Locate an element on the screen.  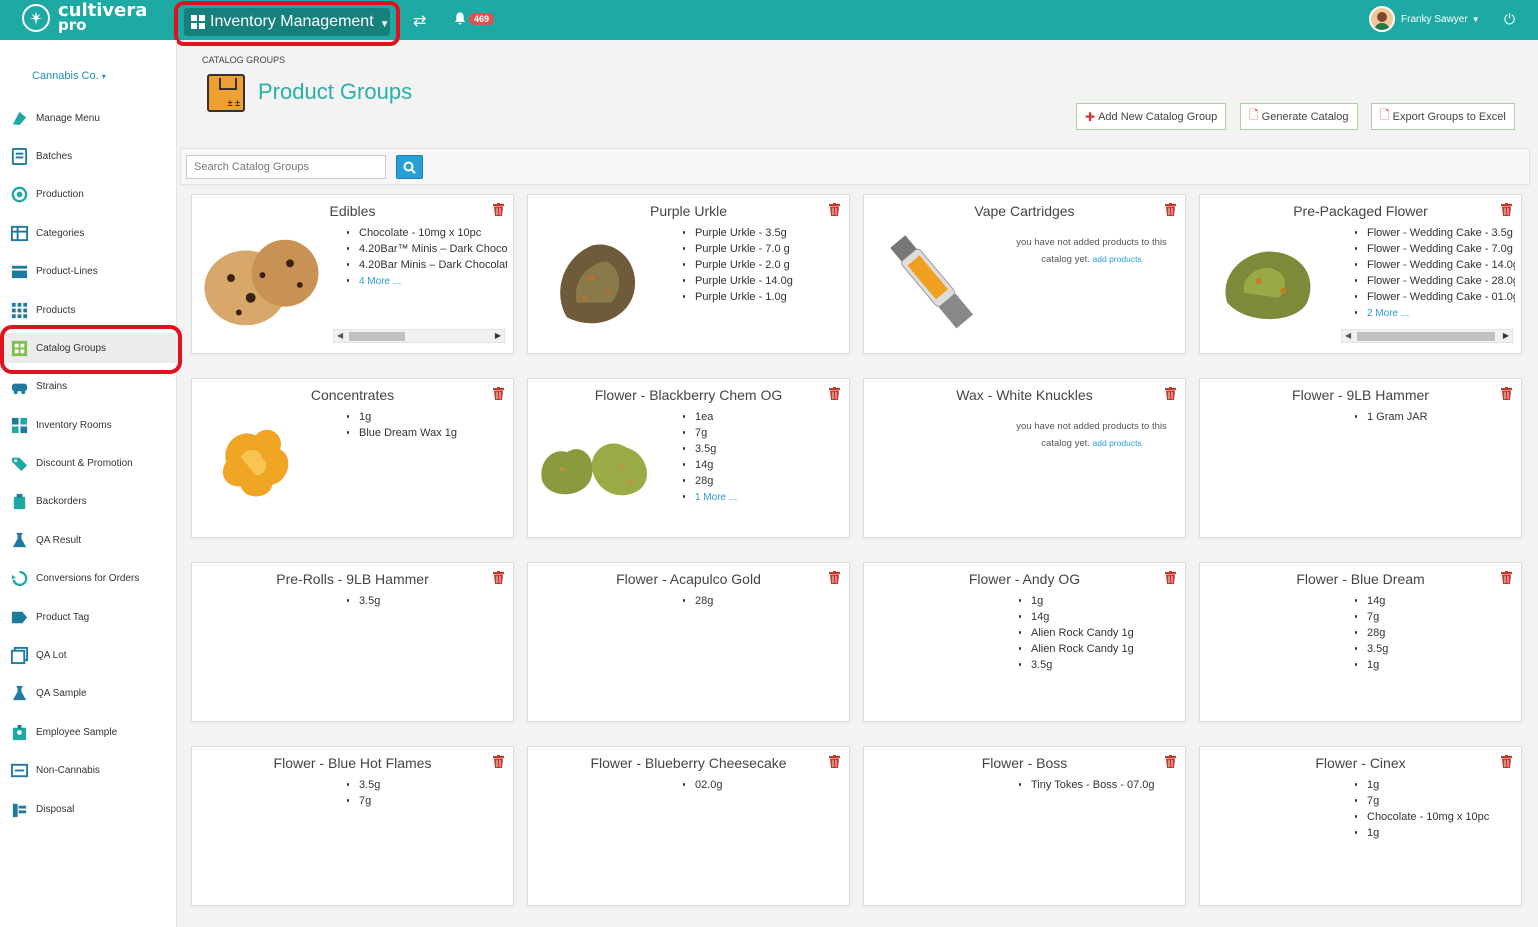
list-item: Purple Urkle - 1.0g is located at coordinates (769, 297).